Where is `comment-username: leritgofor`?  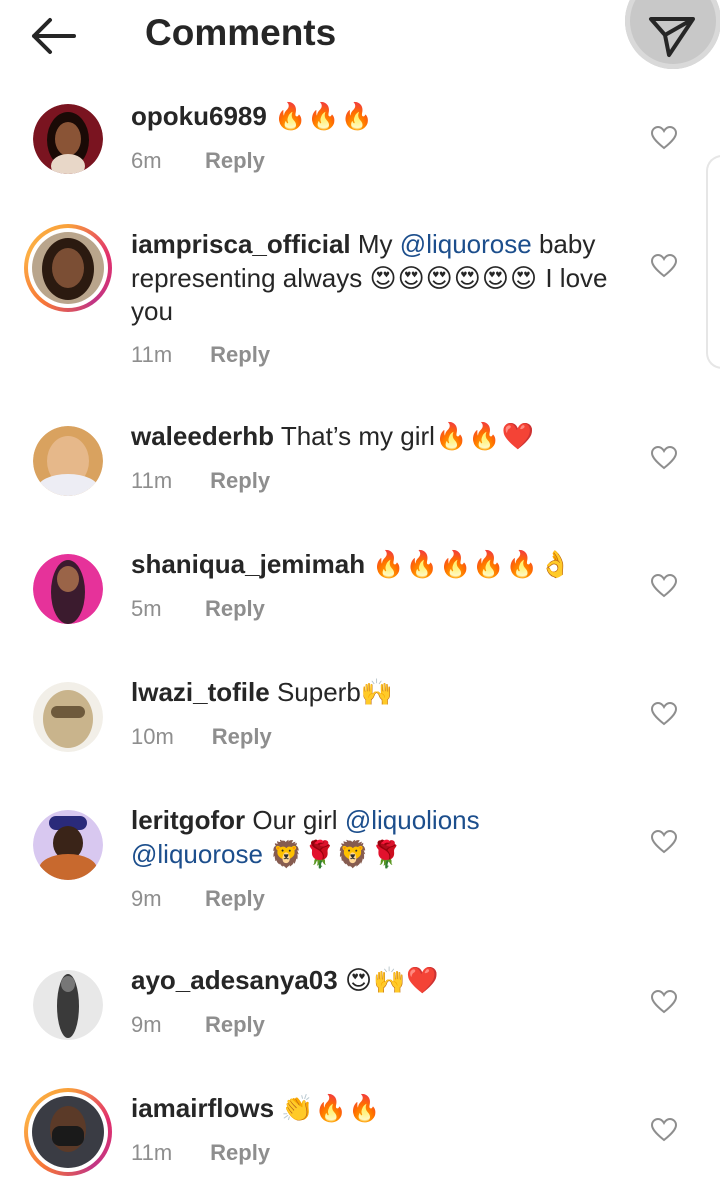
comment-username: leritgofor is located at coordinates (188, 820).